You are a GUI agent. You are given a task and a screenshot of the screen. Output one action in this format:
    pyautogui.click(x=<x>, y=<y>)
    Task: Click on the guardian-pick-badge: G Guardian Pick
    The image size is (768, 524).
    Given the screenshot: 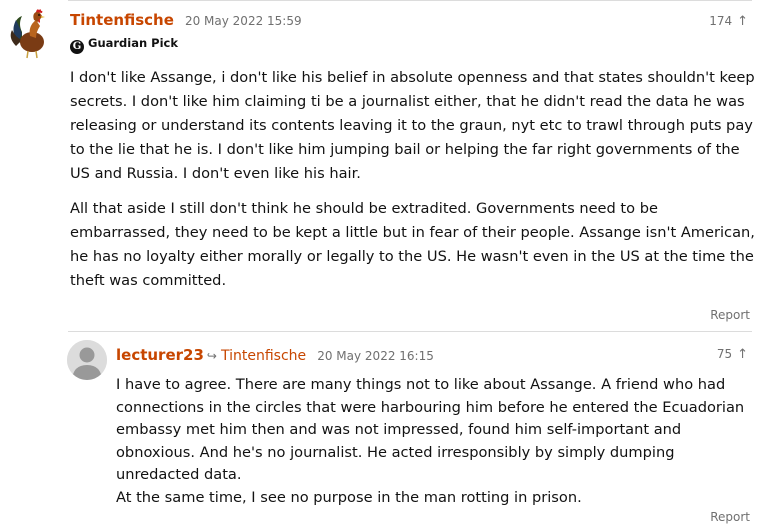 What is the action you would take?
    pyautogui.click(x=124, y=45)
    